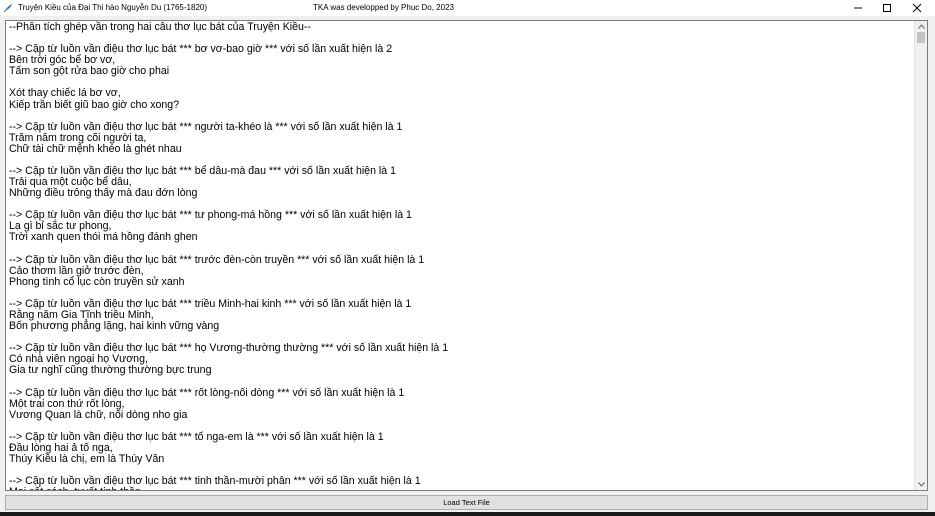  What do you see at coordinates (466, 502) in the screenshot?
I see `load-text-file-button: Load Text File` at bounding box center [466, 502].